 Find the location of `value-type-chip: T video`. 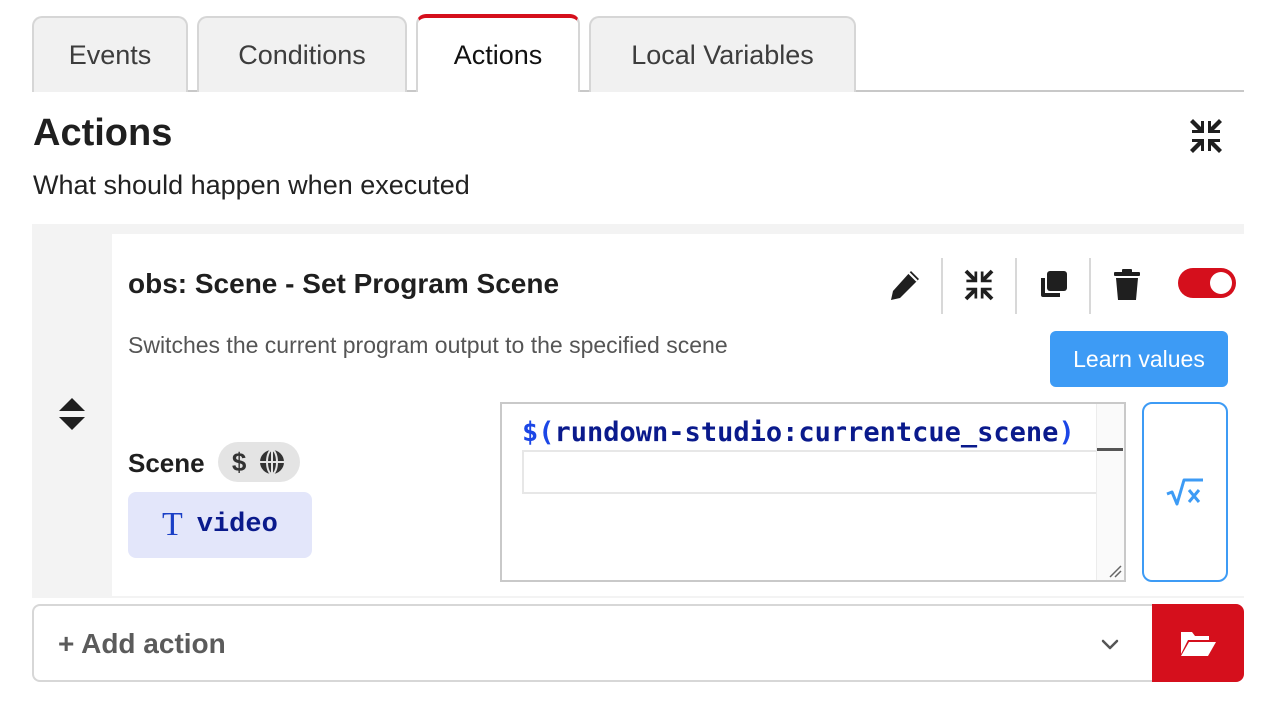

value-type-chip: T video is located at coordinates (220, 525).